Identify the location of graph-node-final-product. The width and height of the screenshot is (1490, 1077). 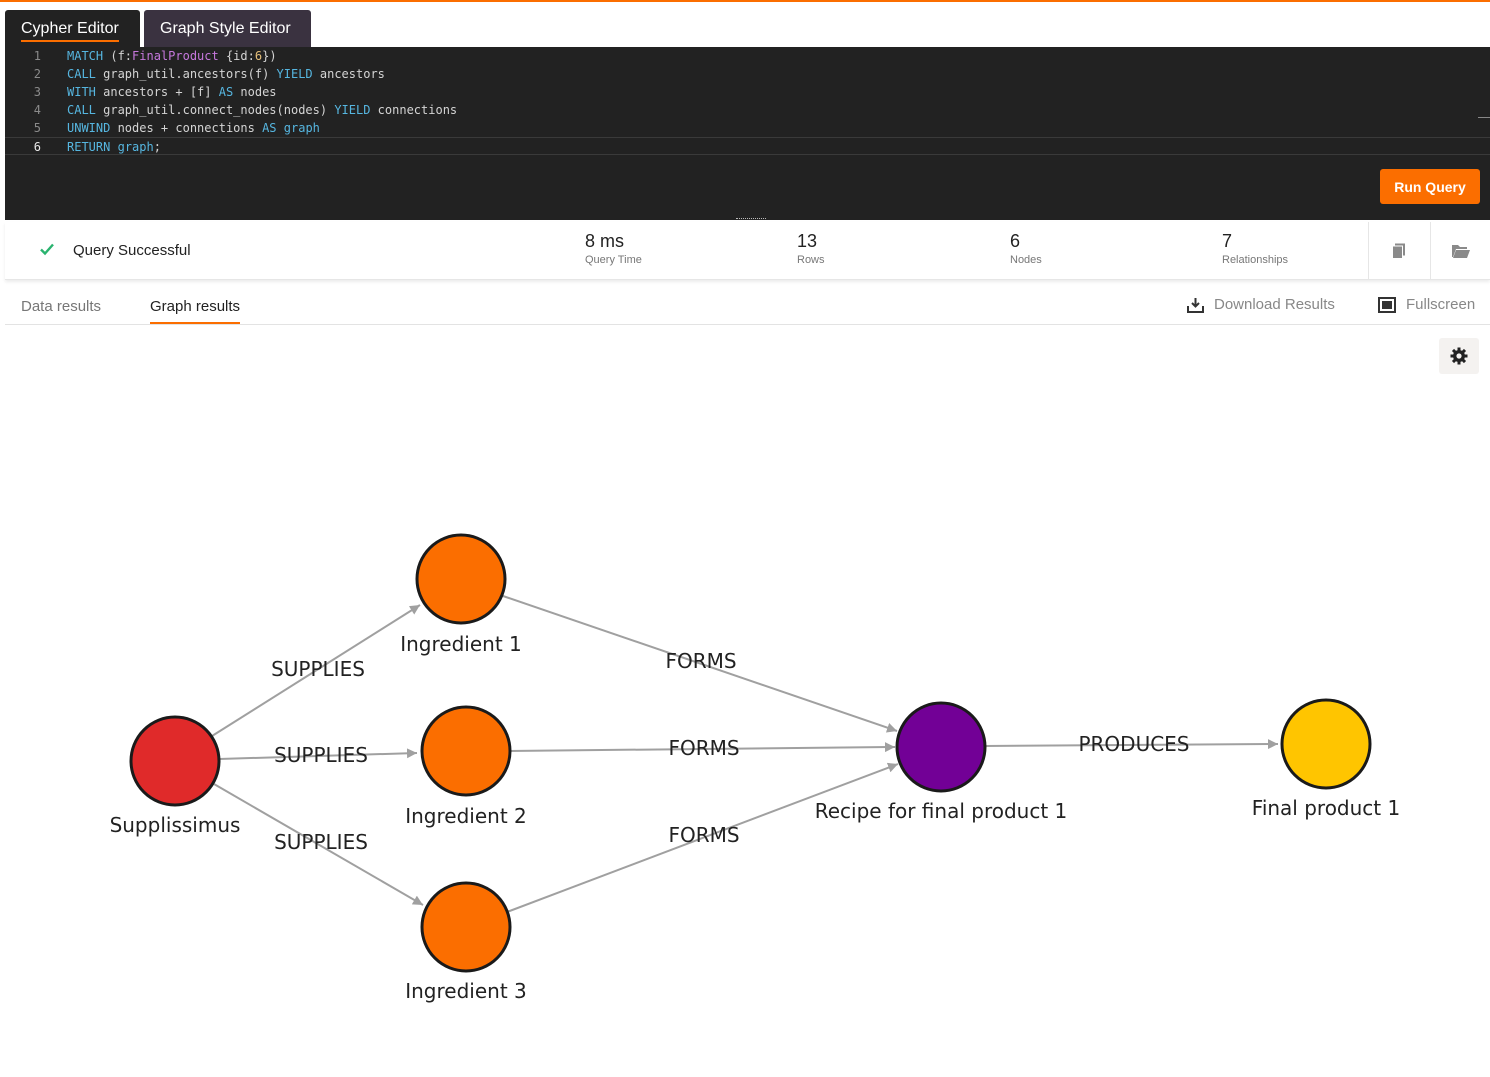
(1326, 744).